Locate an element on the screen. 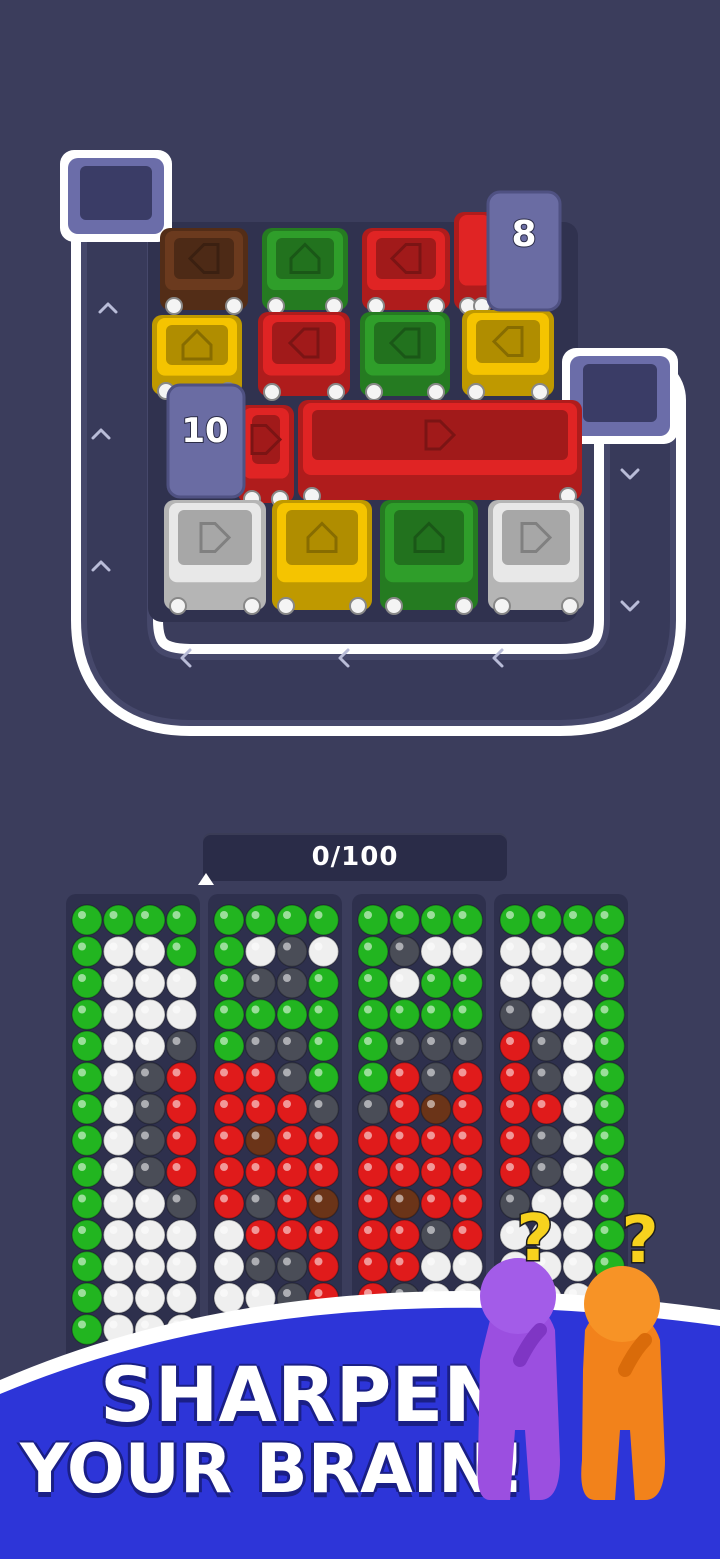 This screenshot has height=1559, width=720. counter-value-8: 8 is located at coordinates (523, 234).